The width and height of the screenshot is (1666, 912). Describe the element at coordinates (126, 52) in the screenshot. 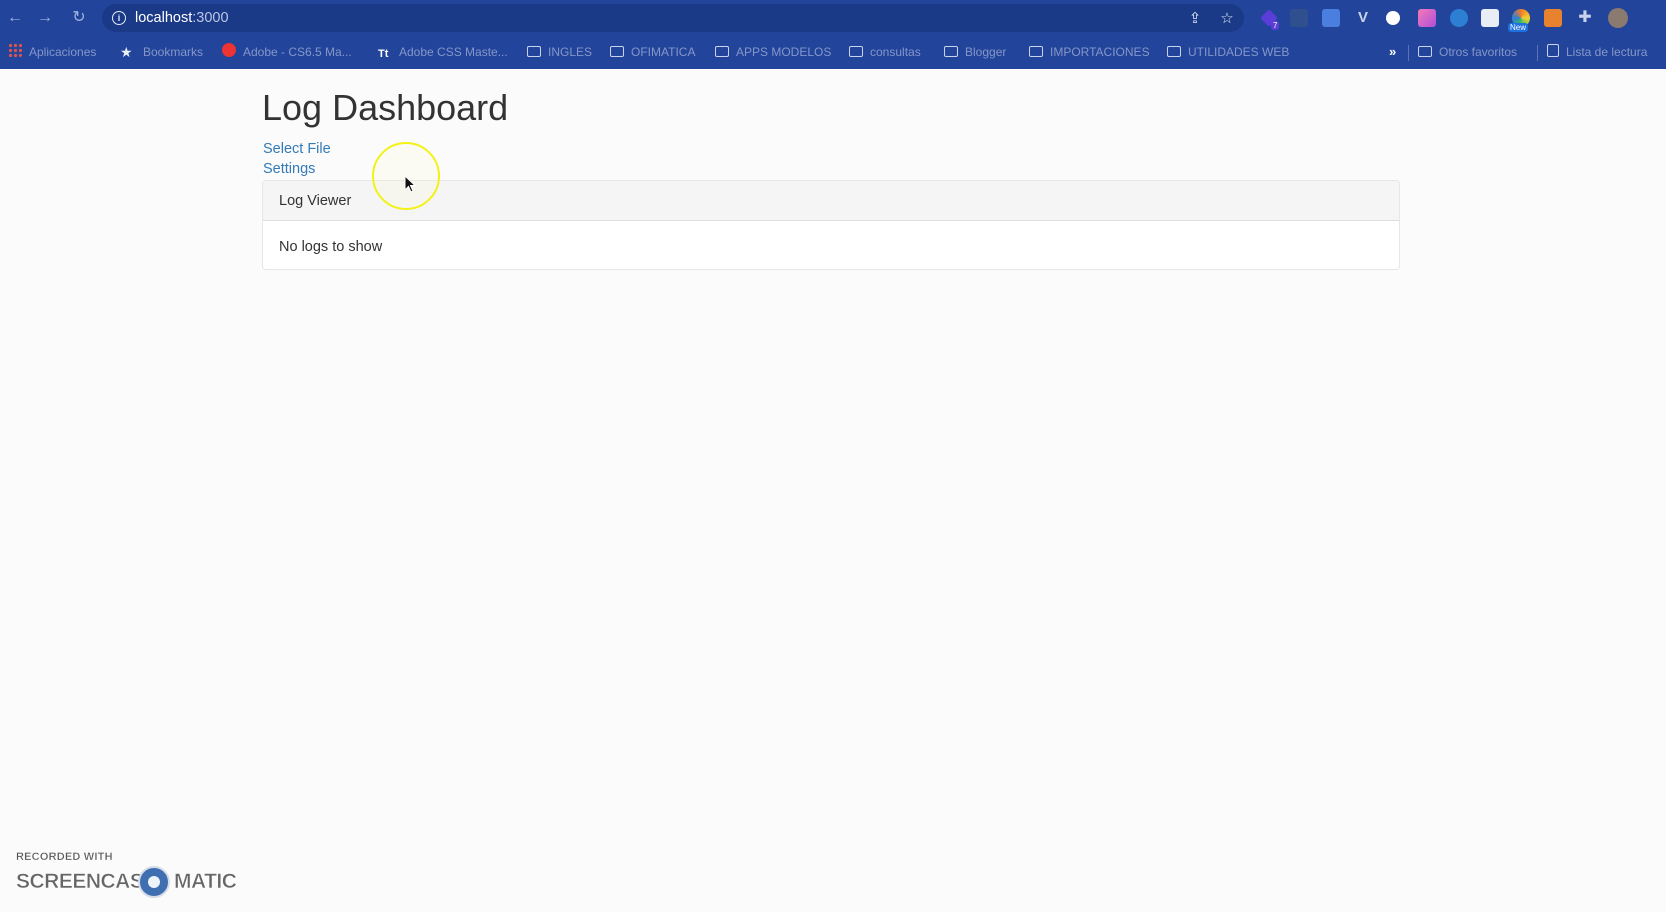

I see `star-icon: ★` at that location.